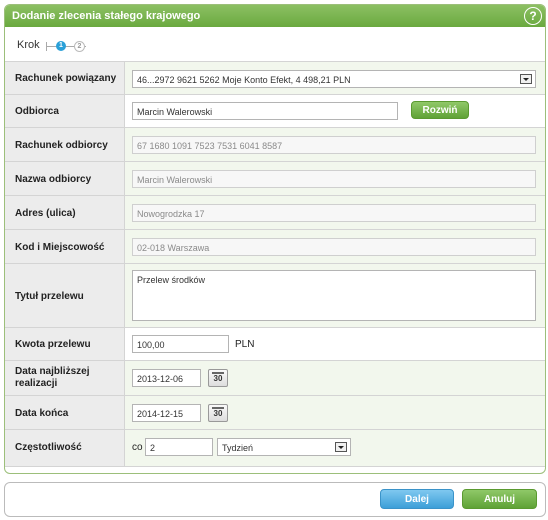  I want to click on row-tytul: Tytuł przelewu Przelew środków, so click(275, 295).